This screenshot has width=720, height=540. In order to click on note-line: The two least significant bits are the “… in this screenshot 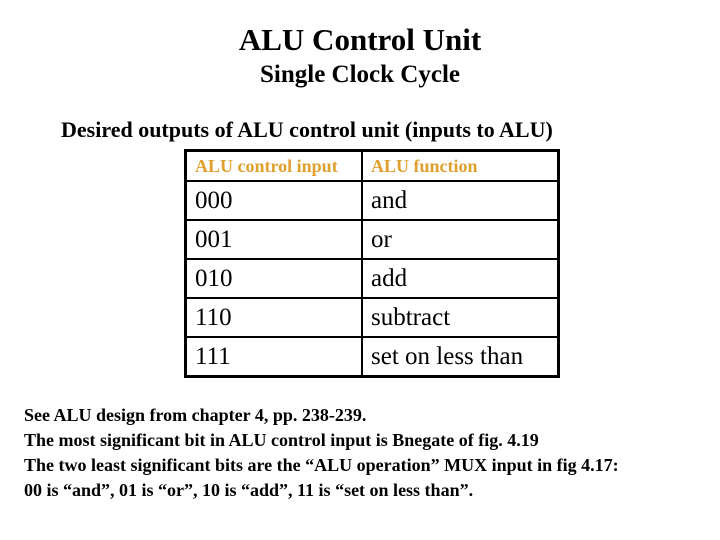, I will do `click(321, 465)`.